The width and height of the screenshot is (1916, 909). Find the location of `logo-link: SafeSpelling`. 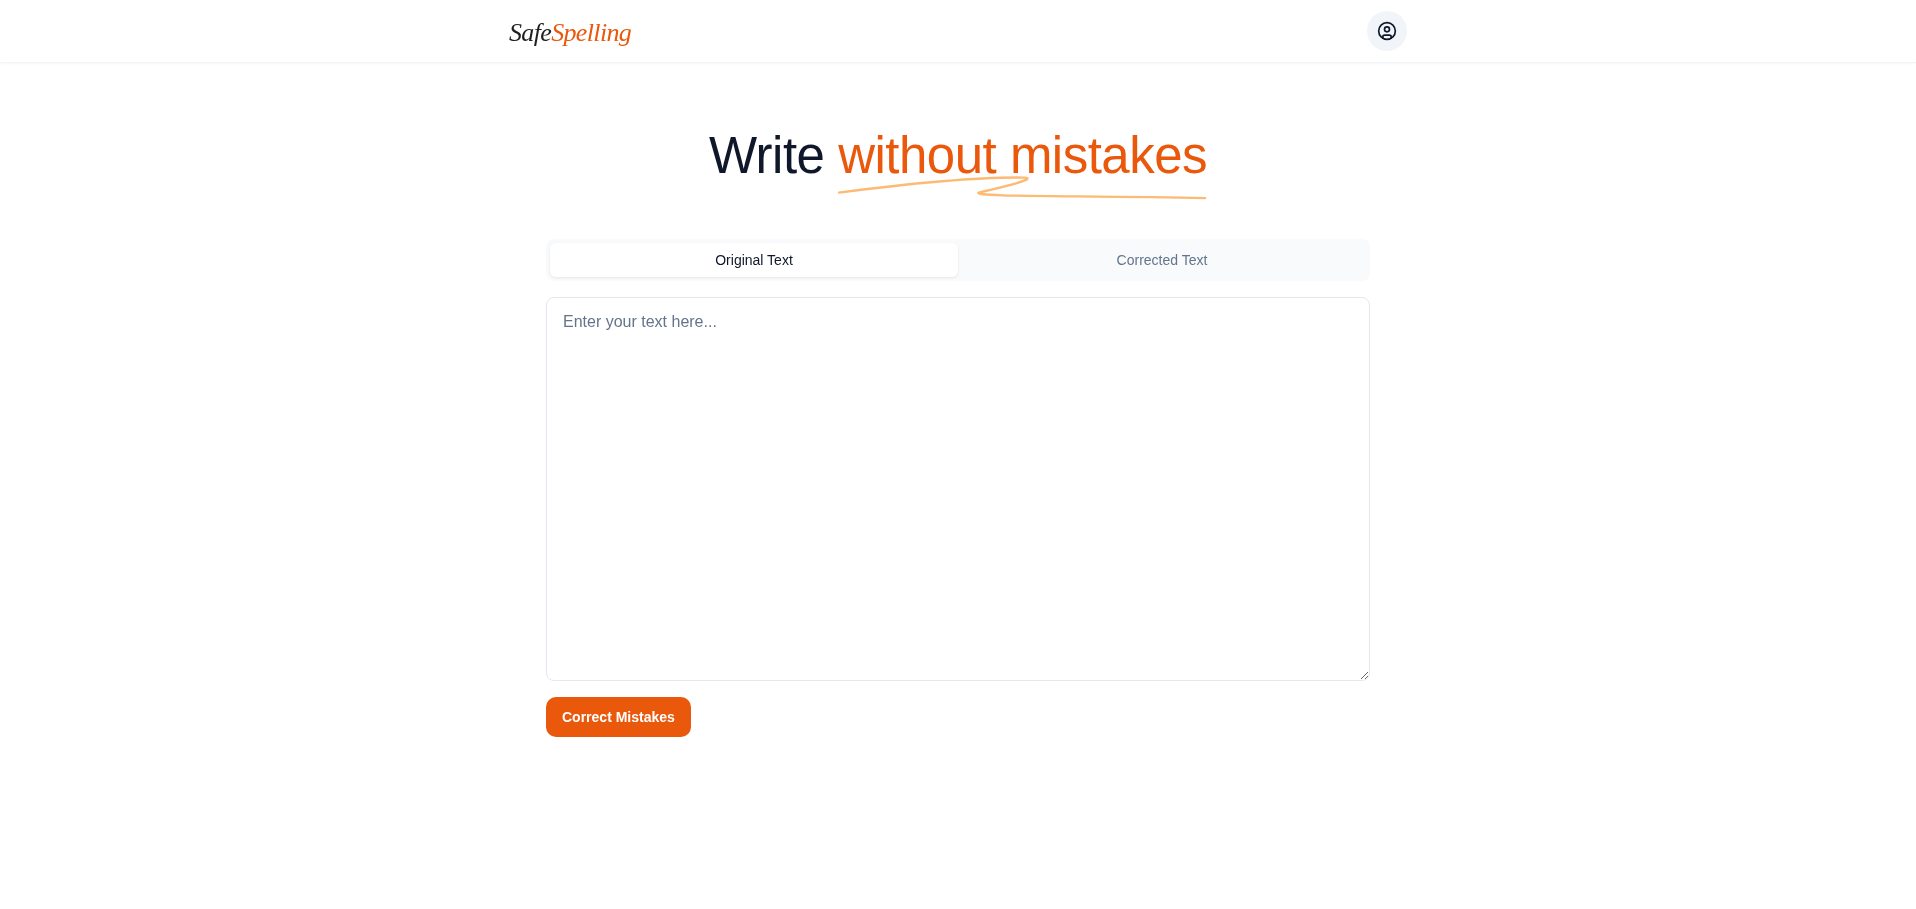

logo-link: SafeSpelling is located at coordinates (570, 33).